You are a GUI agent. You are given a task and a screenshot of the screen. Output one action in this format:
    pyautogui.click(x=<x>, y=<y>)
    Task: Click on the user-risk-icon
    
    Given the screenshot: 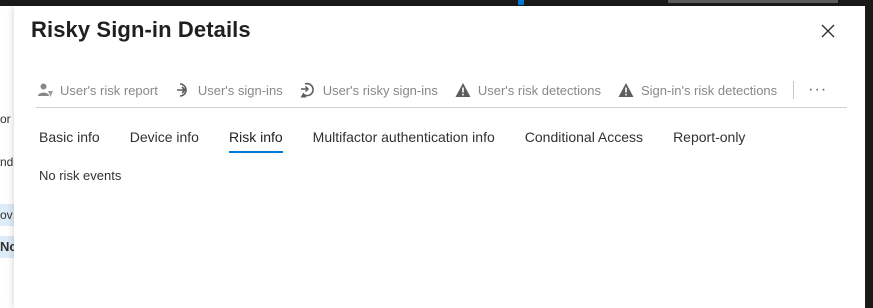 What is the action you would take?
    pyautogui.click(x=45, y=90)
    